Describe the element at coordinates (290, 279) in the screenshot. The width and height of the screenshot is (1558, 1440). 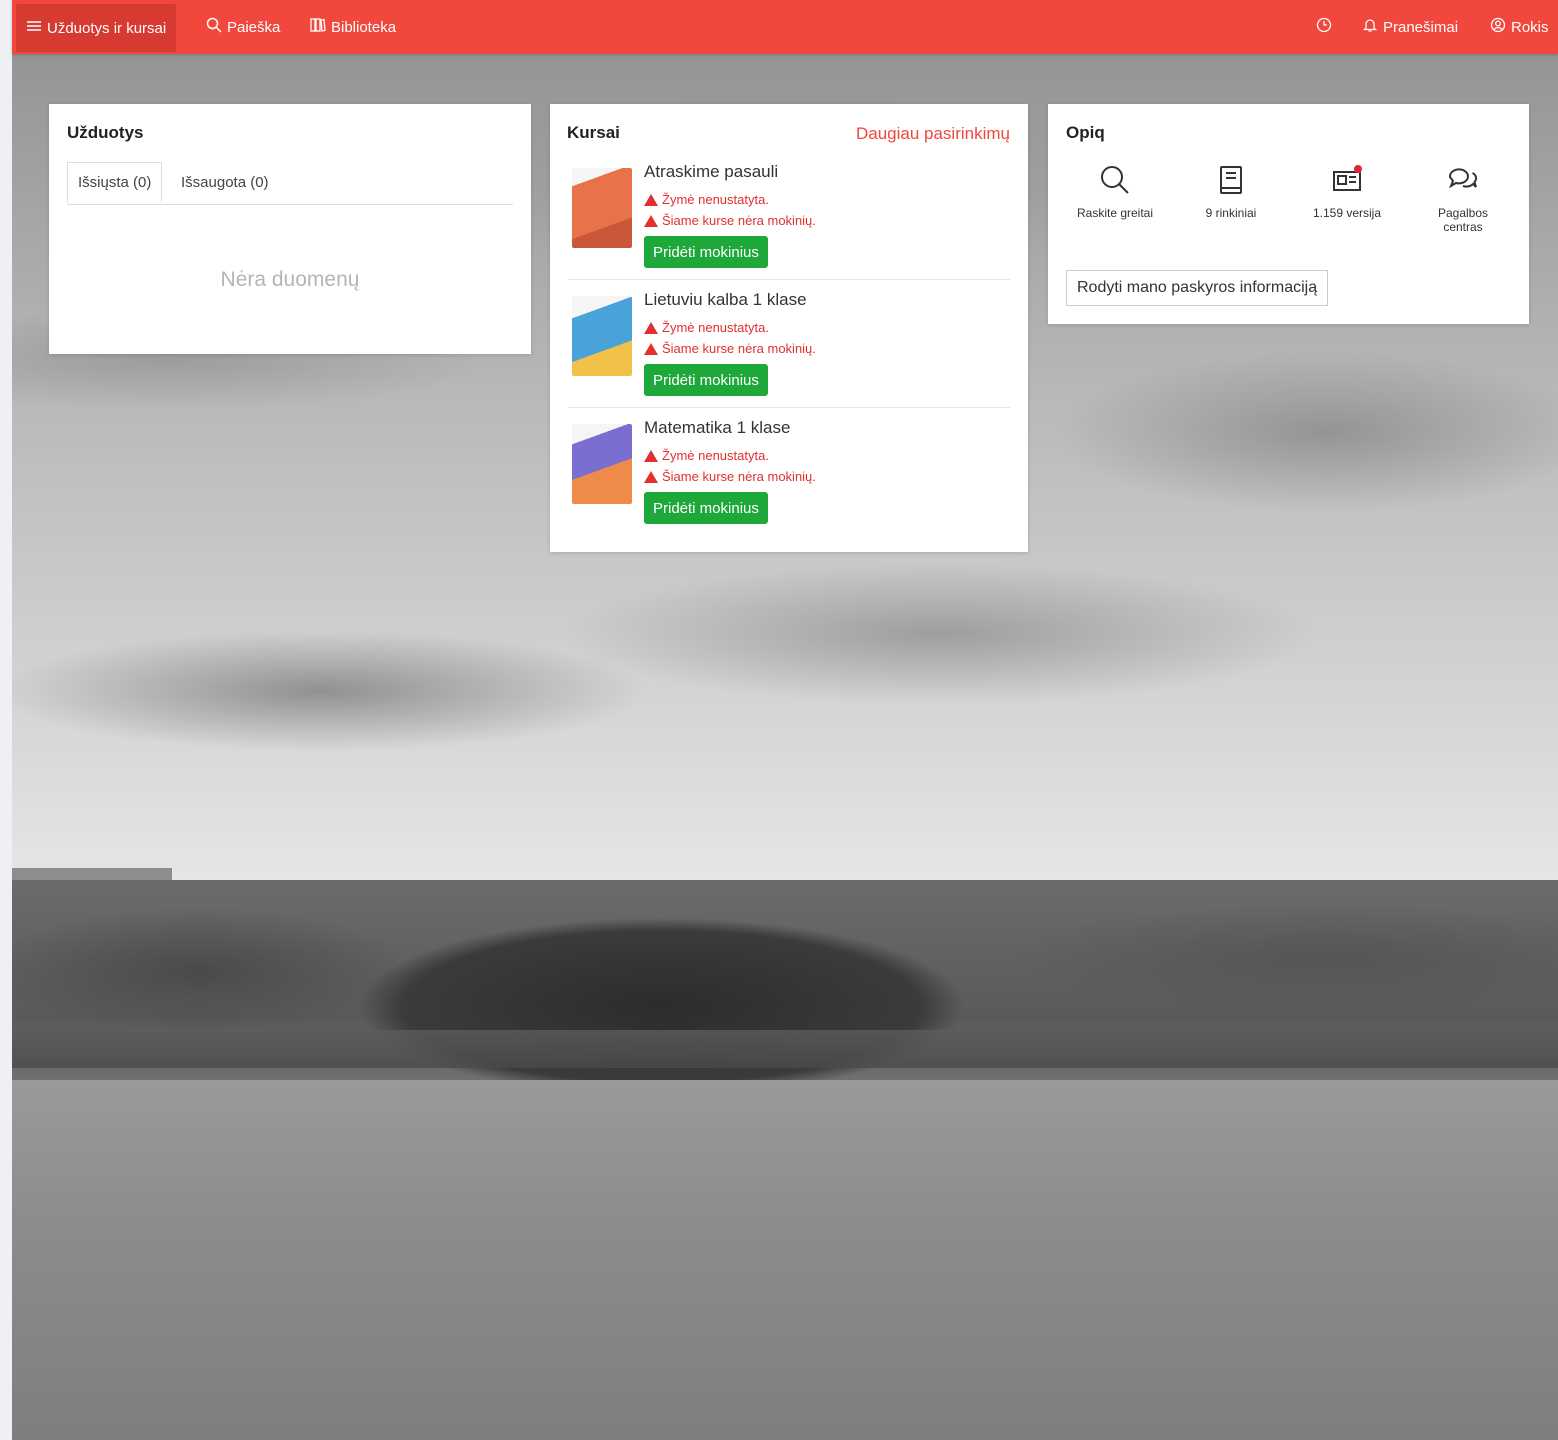
I see `empty-state-text: Nėra duomenų` at that location.